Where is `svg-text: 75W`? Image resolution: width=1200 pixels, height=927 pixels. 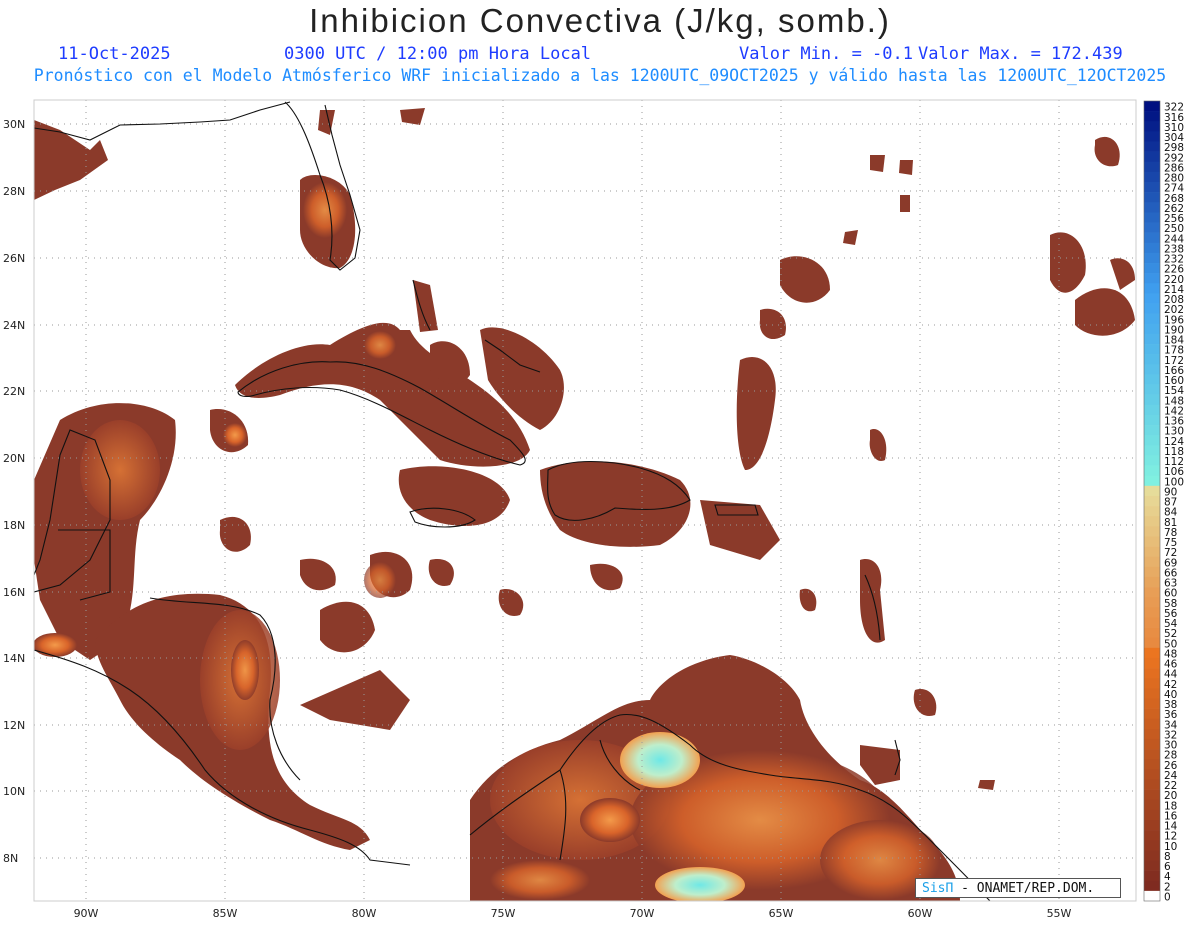 svg-text: 75W is located at coordinates (503, 913).